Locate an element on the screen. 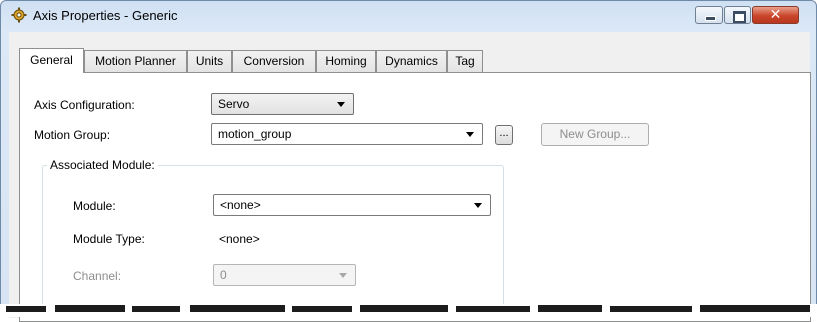 This screenshot has width=817, height=322. channel-dropdown: 0 is located at coordinates (284, 275).